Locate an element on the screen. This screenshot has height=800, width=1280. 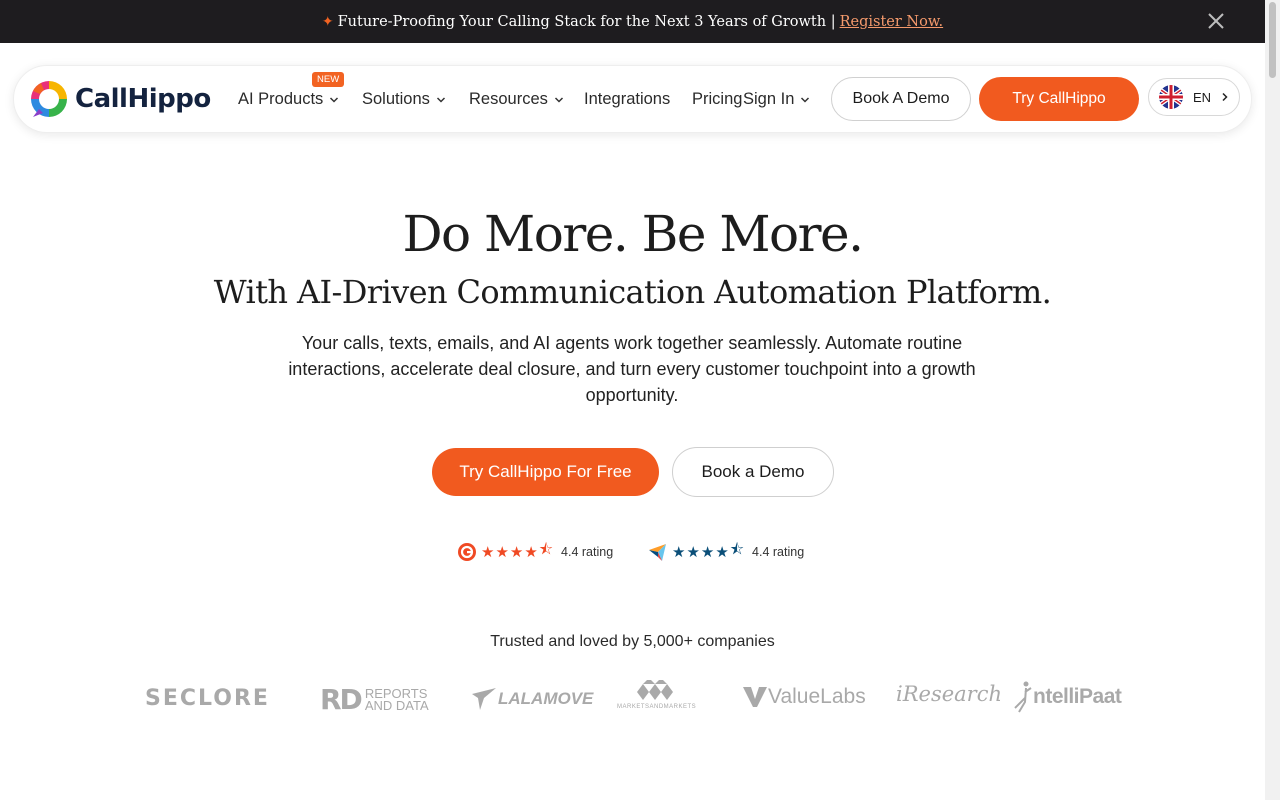
valuelabs-v-icon is located at coordinates (755, 697).